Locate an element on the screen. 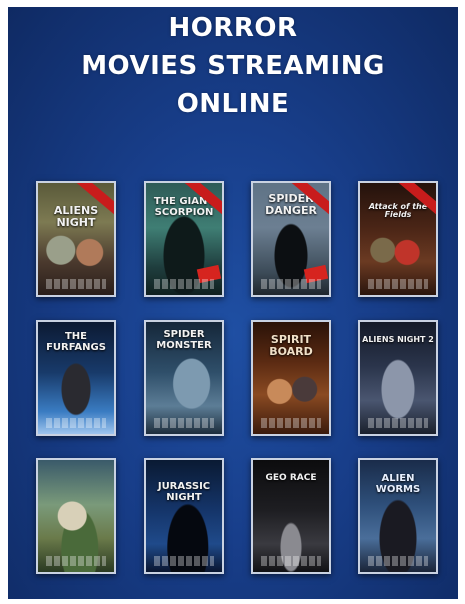 The image size is (465, 604). poster-title: ALIENS NIGHT is located at coordinates (76, 216).